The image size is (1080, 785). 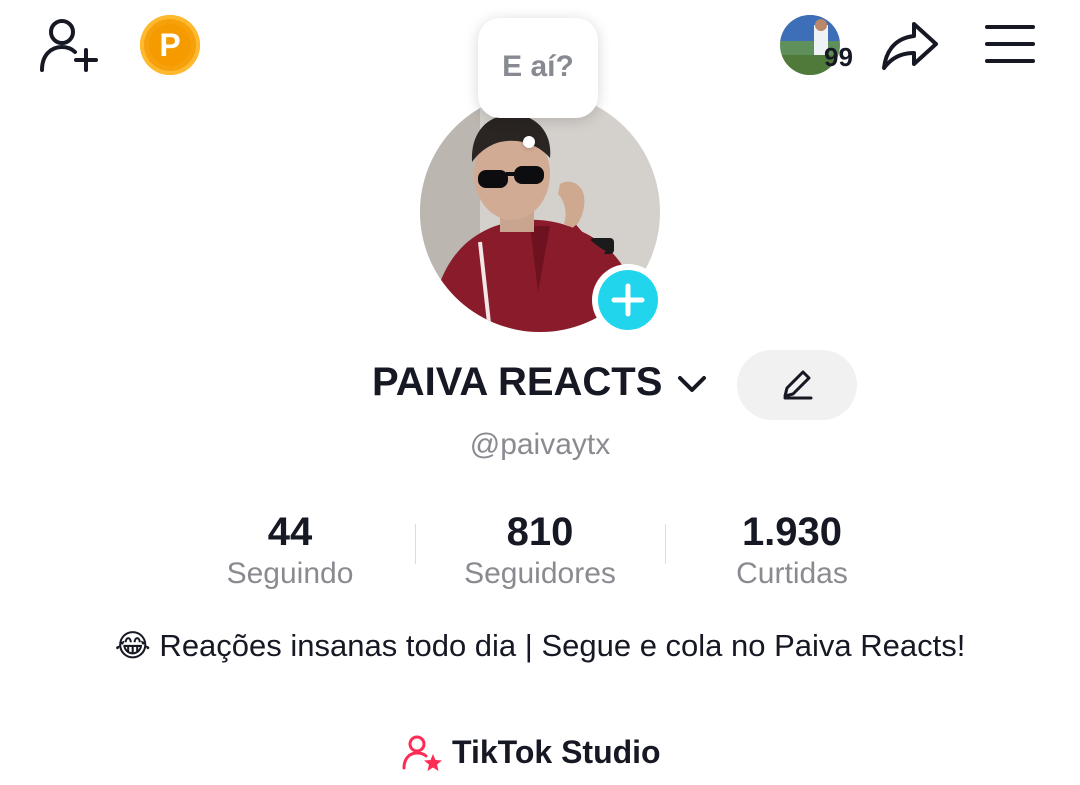 I want to click on pencil-icon, so click(x=798, y=385).